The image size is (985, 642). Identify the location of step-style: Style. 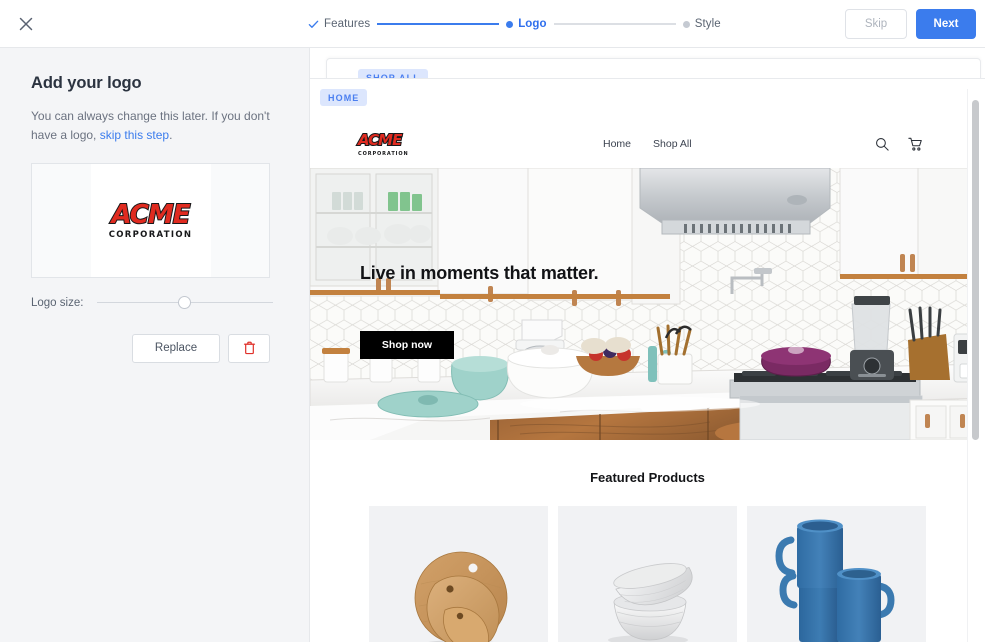
(701, 24).